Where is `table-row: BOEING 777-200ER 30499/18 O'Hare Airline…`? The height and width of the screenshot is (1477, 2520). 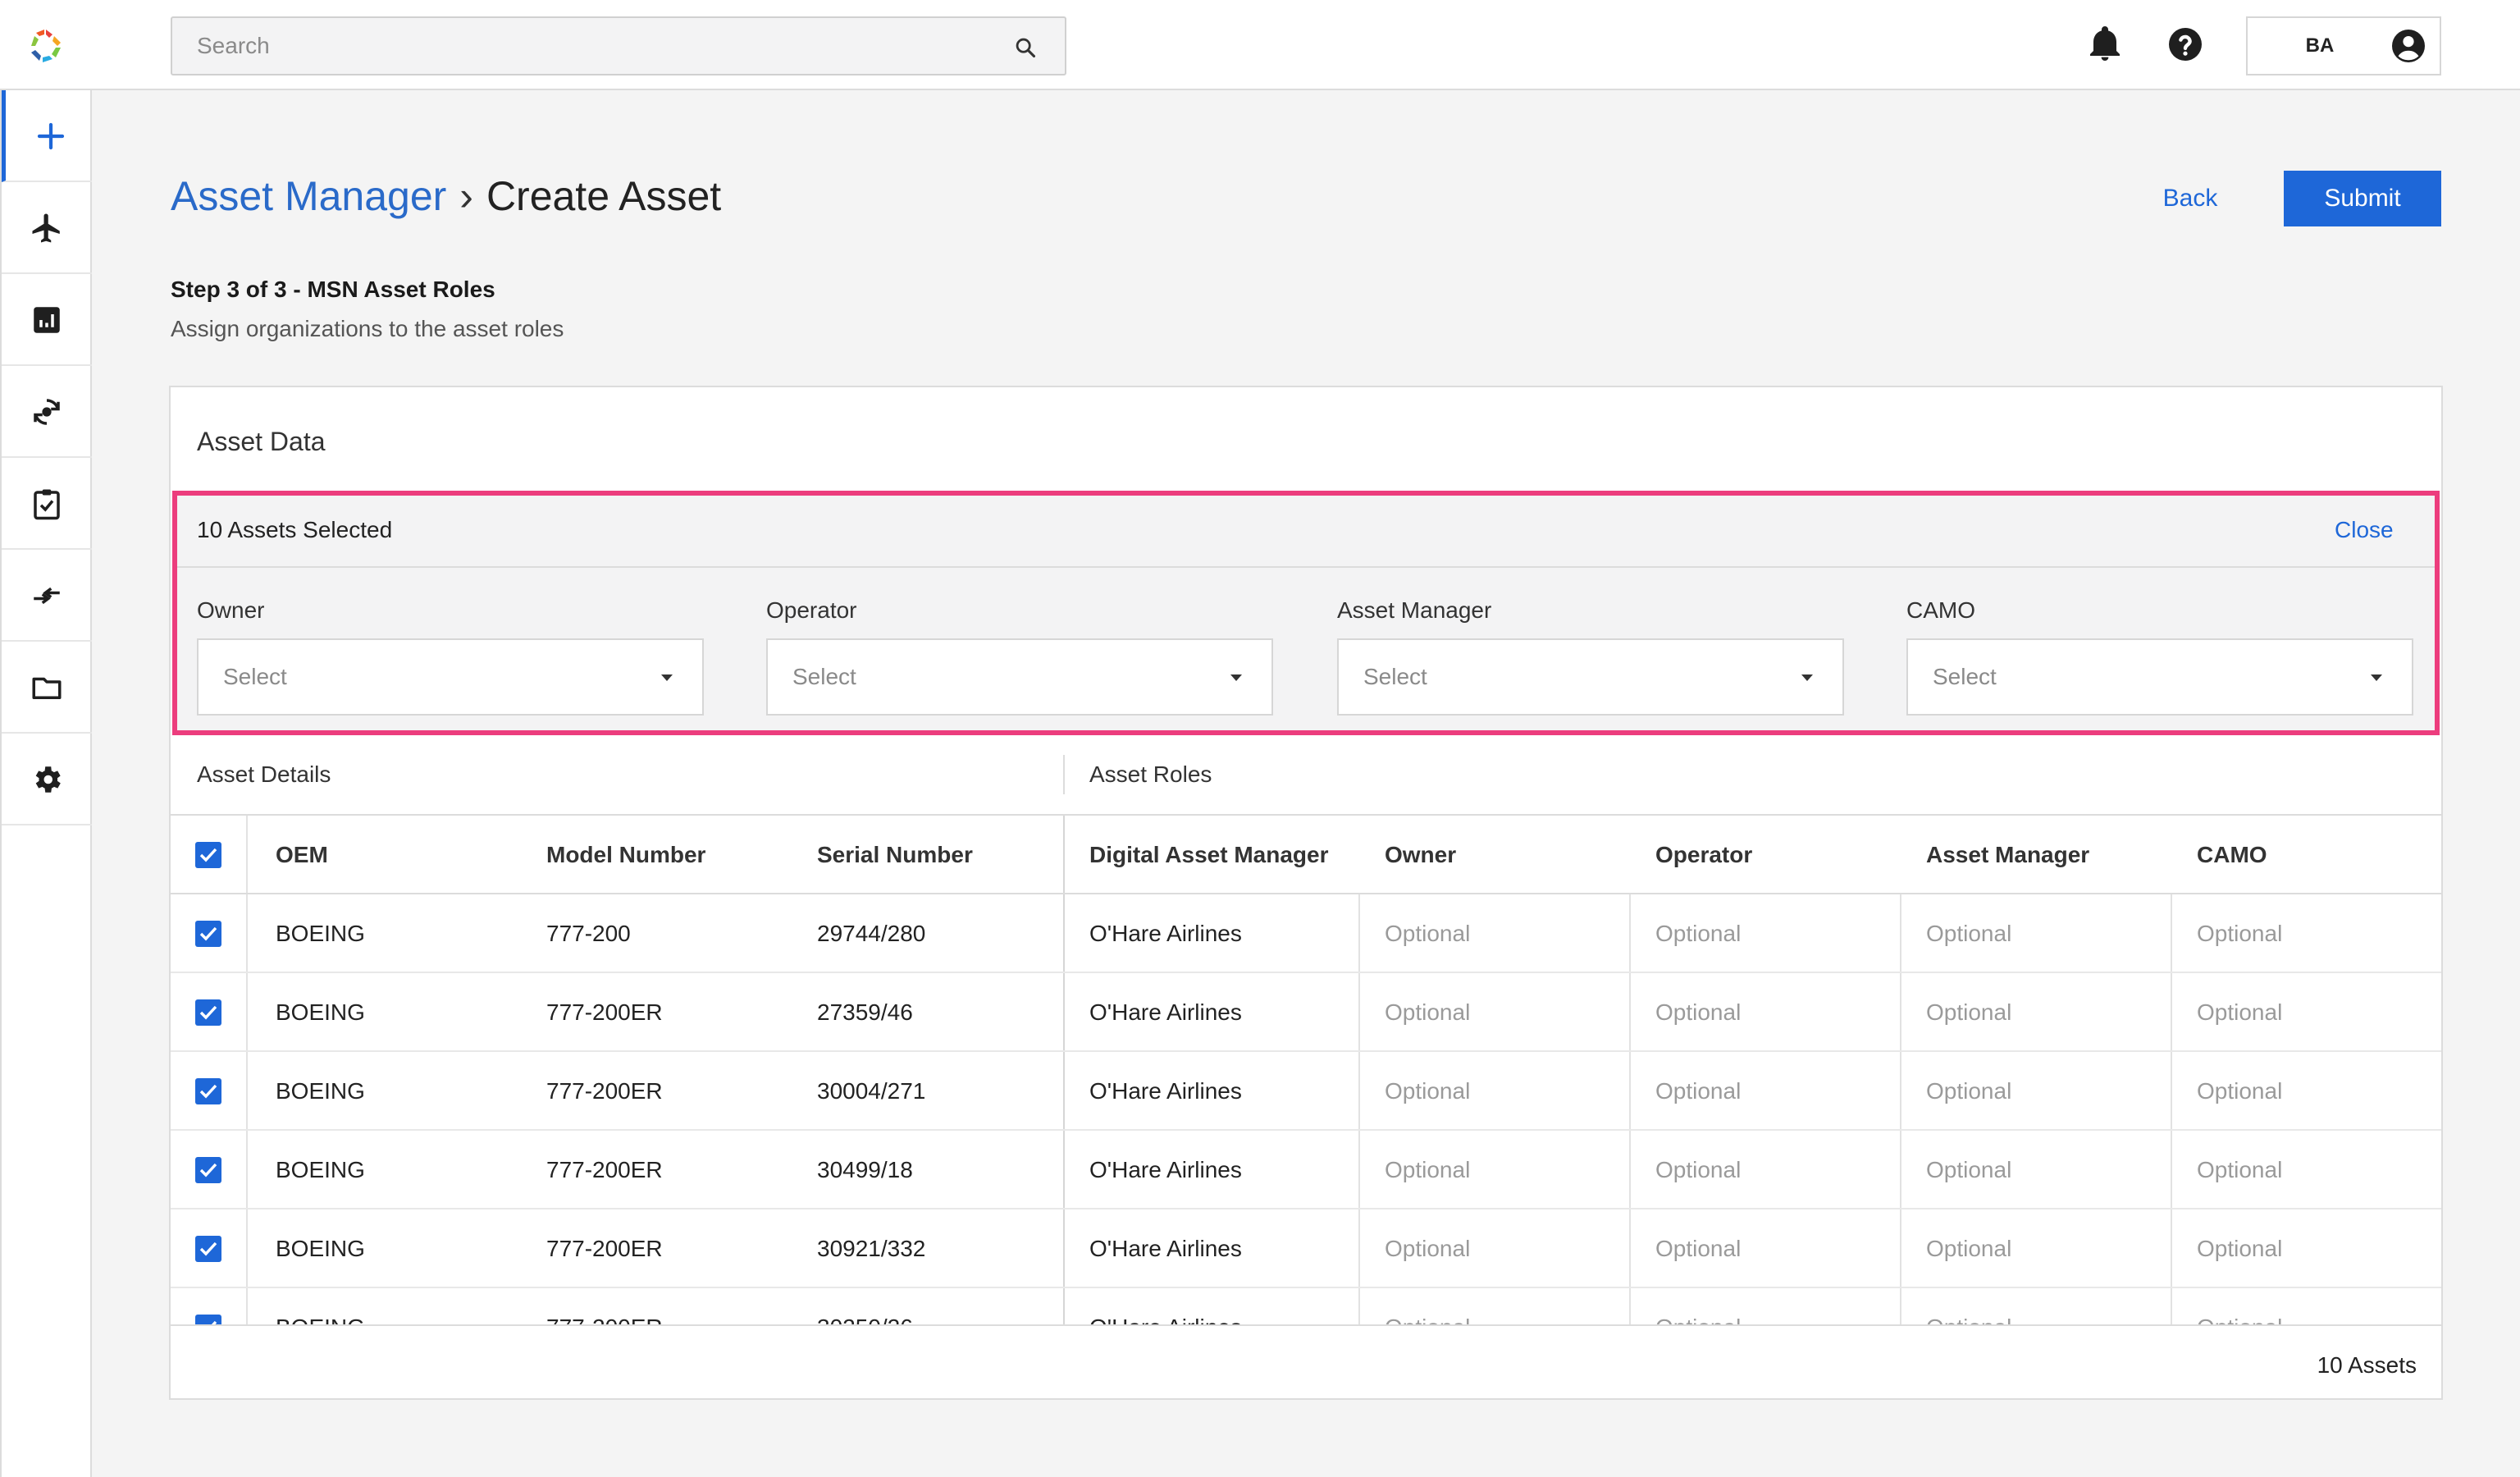 table-row: BOEING 777-200ER 30499/18 O'Hare Airline… is located at coordinates (1306, 1170).